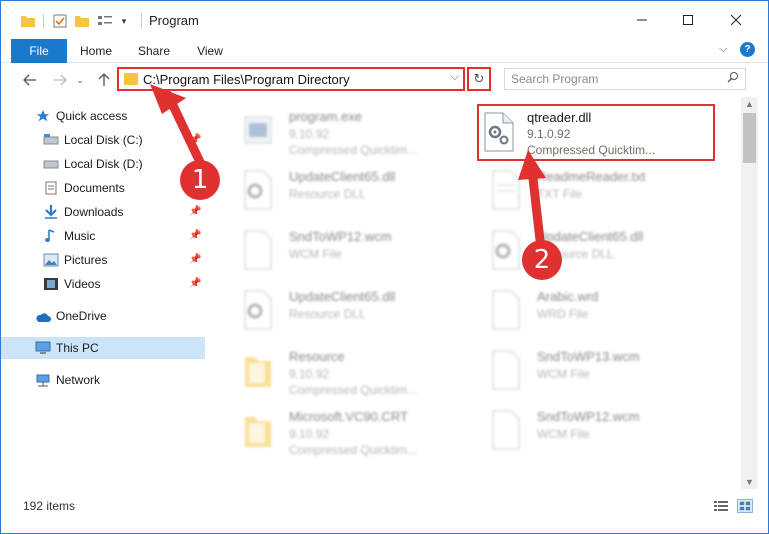  Describe the element at coordinates (51, 284) in the screenshot. I see `videos-icon` at that location.